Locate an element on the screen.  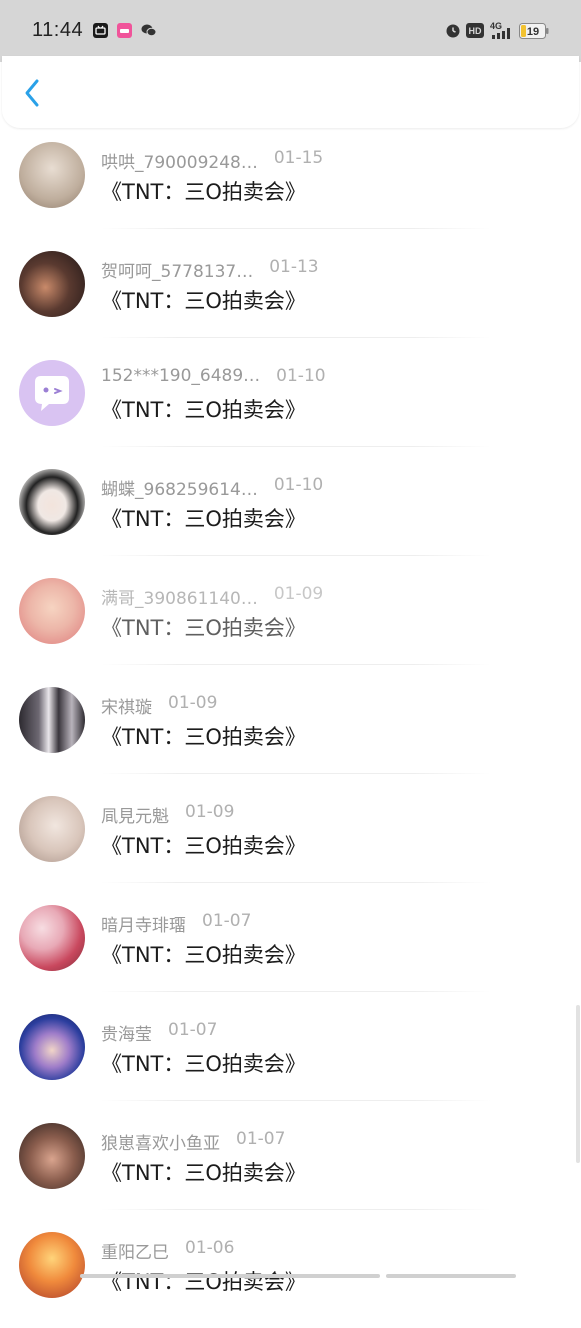
list-item: 贵海莹 01-07 《TNT：三O拍卖会》 is located at coordinates (290, 1056).